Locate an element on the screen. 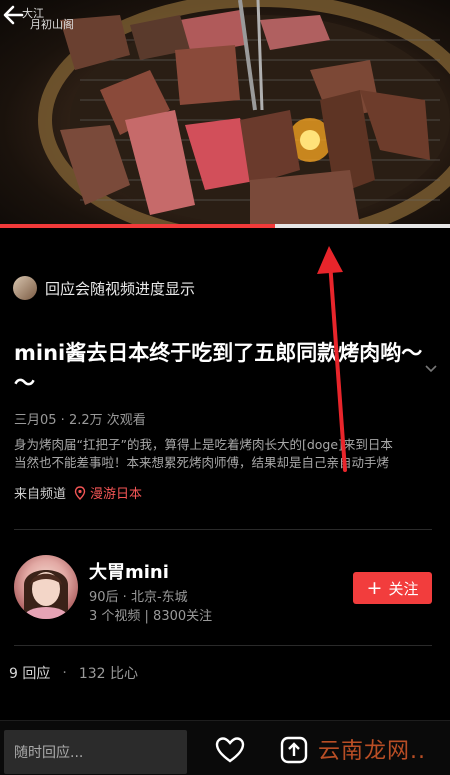 Image resolution: width=450 pixels, height=775 pixels. channel-row: 来自频道 漫游日本 is located at coordinates (78, 492).